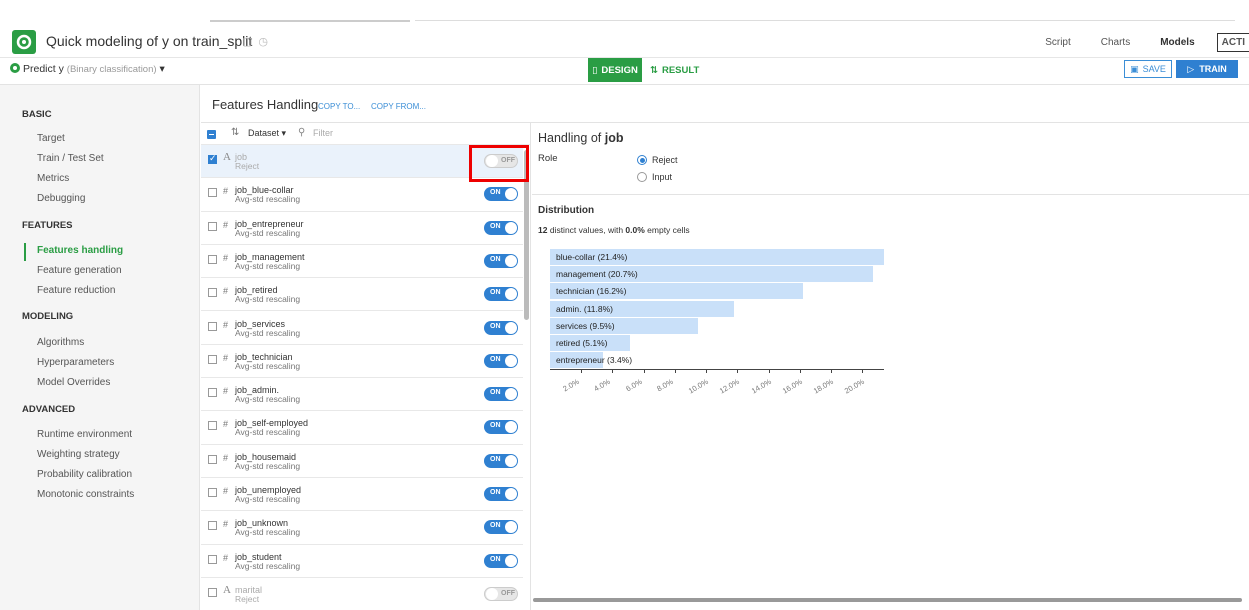 This screenshot has width=1249, height=610. Describe the element at coordinates (602, 385) in the screenshot. I see `x-tick-label: 4.0%` at that location.